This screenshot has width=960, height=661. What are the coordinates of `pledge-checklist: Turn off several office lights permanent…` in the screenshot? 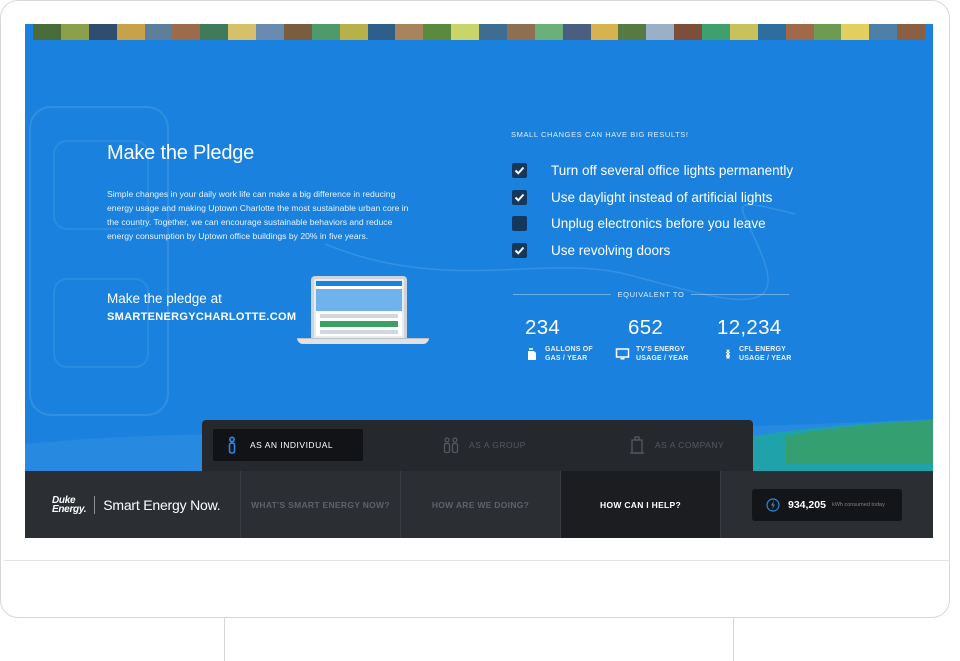 It's located at (652, 210).